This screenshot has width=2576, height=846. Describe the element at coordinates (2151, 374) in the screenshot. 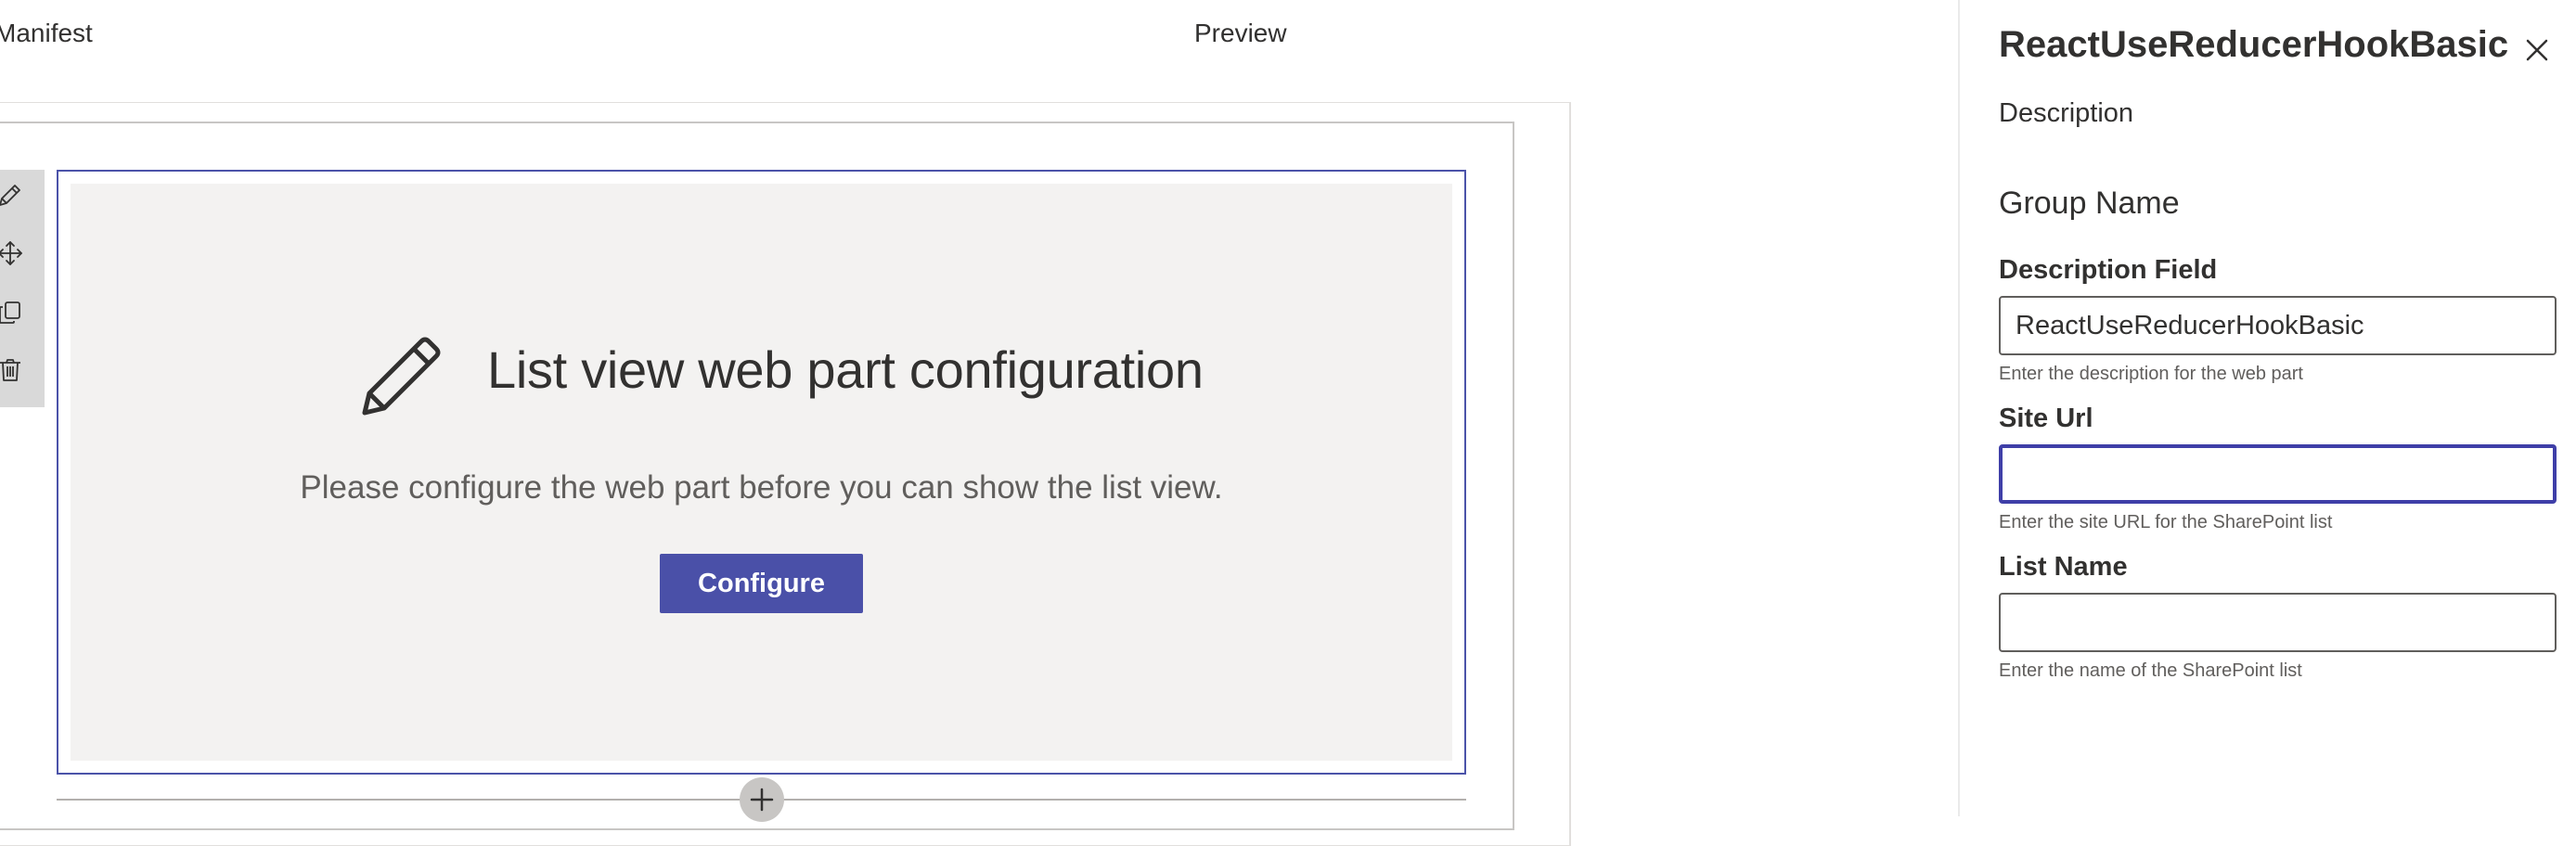

I see `description-field-help: Enter the description for the web part` at that location.